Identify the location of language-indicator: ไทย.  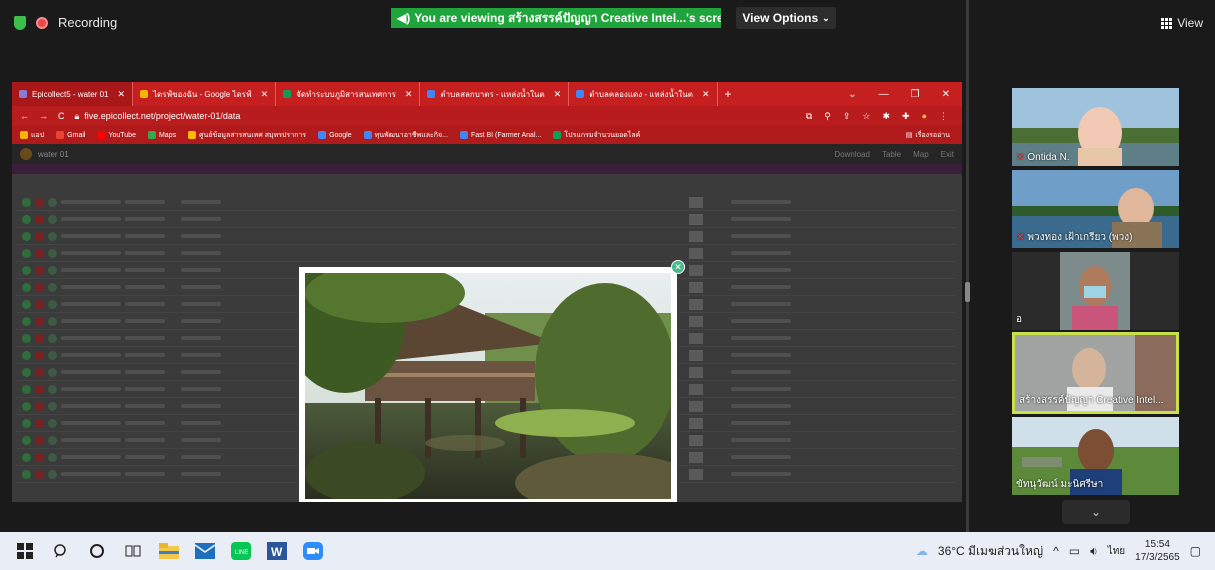
(1116, 551).